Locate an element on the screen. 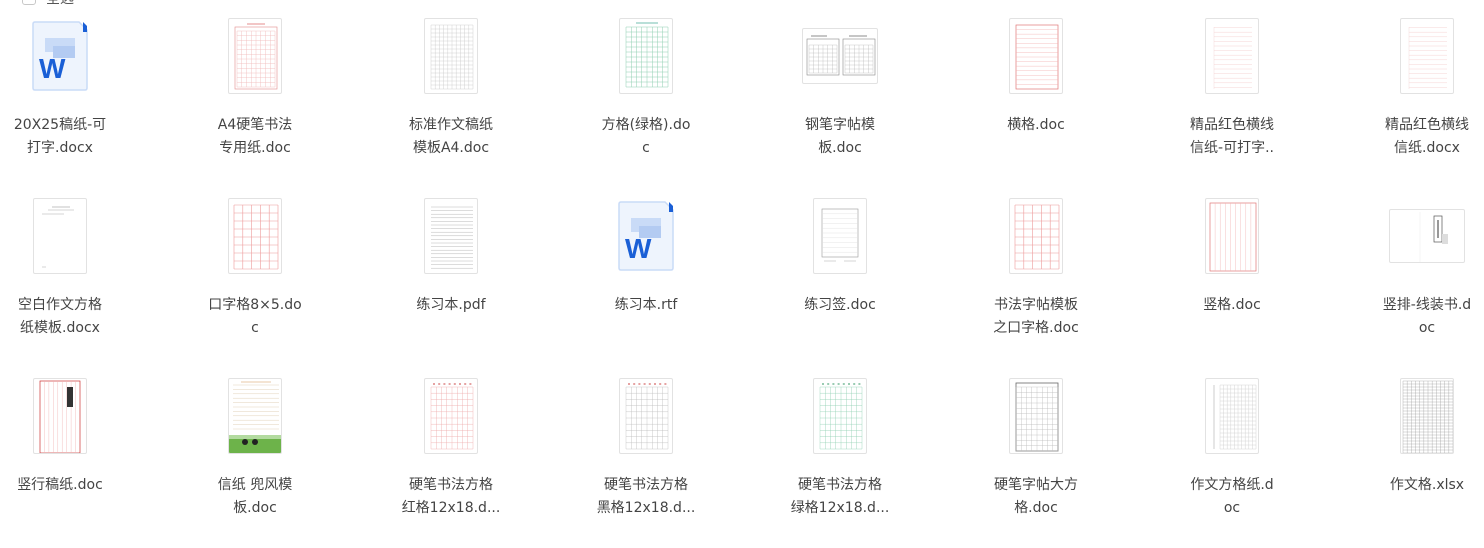 The height and width of the screenshot is (548, 1484). file-name: 竖排-线装书.d oc is located at coordinates (1413, 317).